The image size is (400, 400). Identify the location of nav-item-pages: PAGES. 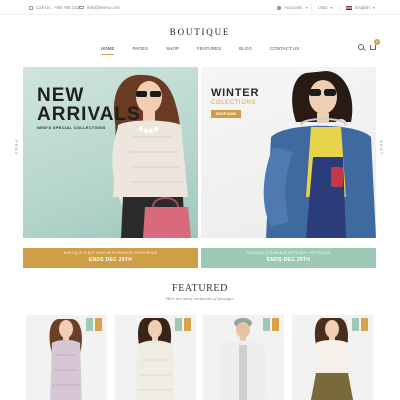
(140, 48).